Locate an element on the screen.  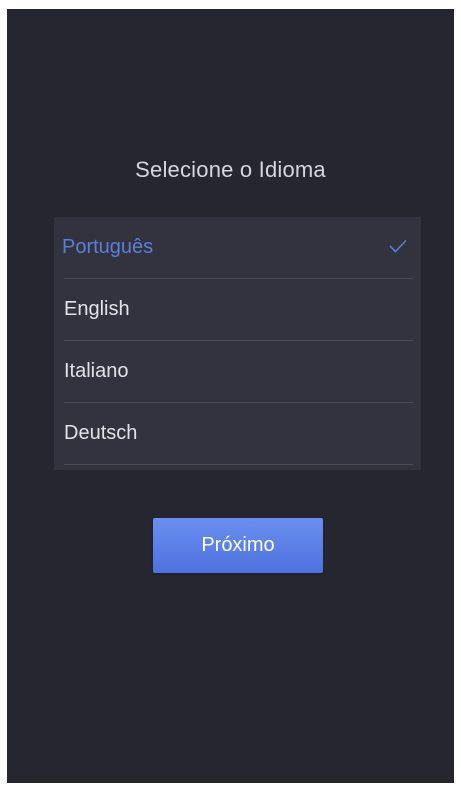
language-label: Italiano is located at coordinates (96, 371).